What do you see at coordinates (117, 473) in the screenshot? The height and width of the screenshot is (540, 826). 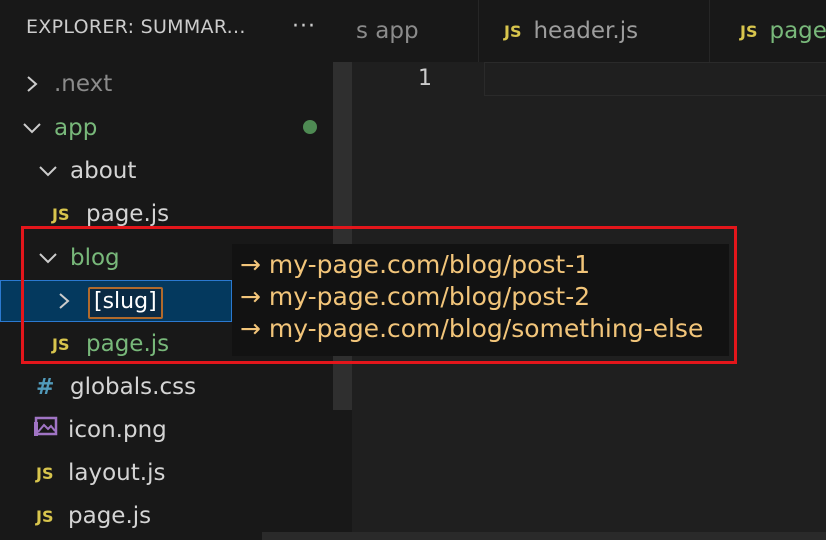 I see `tree-item-label: layout.js` at bounding box center [117, 473].